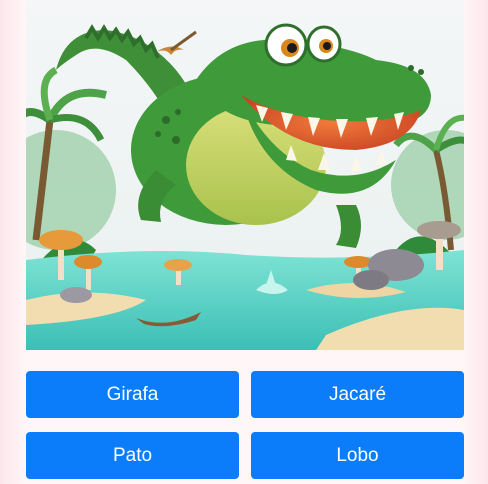 Image resolution: width=488 pixels, height=484 pixels. Describe the element at coordinates (132, 394) in the screenshot. I see `answer-option-girafa: Girafa` at that location.